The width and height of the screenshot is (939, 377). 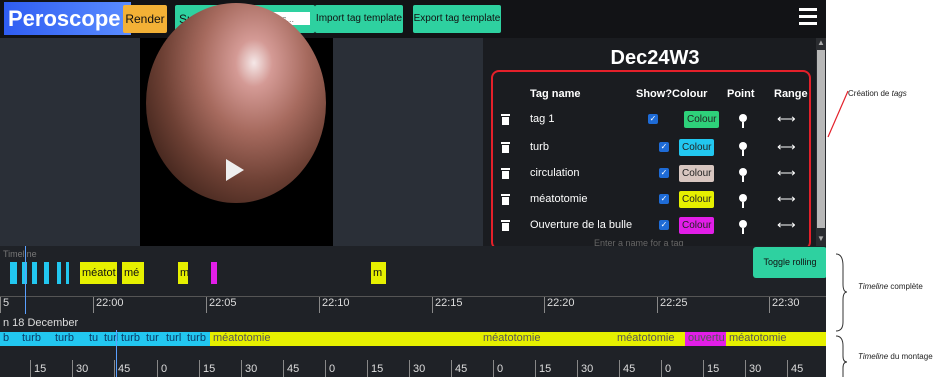 I want to click on time-tick-label: 22:15, so click(x=449, y=303).